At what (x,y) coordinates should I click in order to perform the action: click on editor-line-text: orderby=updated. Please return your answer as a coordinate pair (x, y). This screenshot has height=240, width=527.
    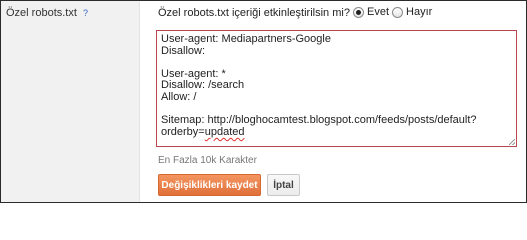
    Looking at the image, I should click on (203, 131).